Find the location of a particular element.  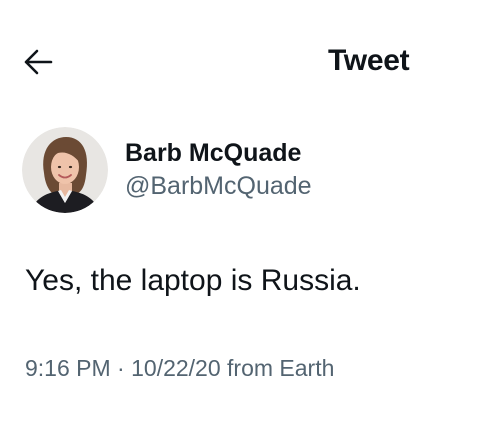

avatar is located at coordinates (65, 170).